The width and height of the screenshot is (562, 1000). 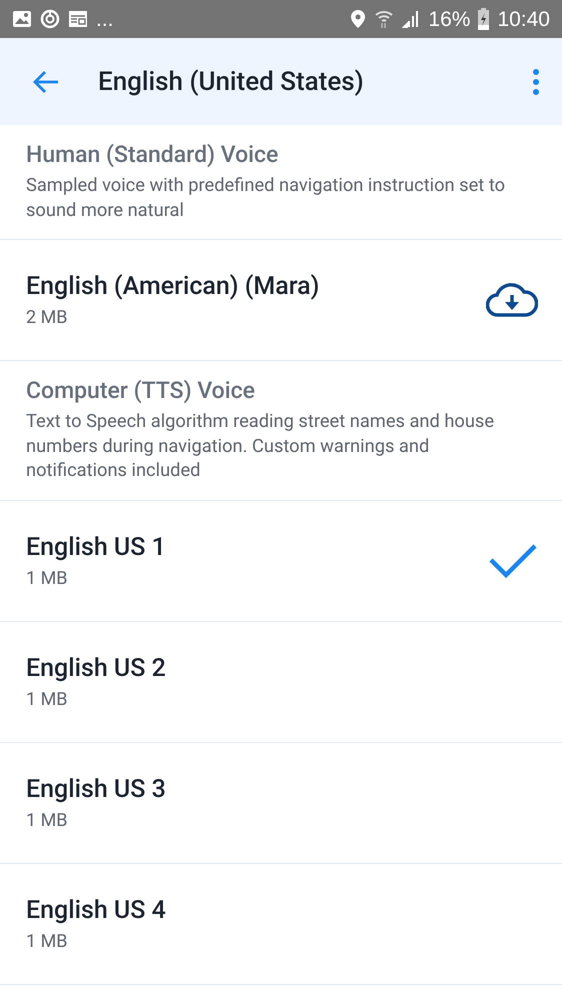 What do you see at coordinates (484, 19) in the screenshot?
I see `battery-charging-icon` at bounding box center [484, 19].